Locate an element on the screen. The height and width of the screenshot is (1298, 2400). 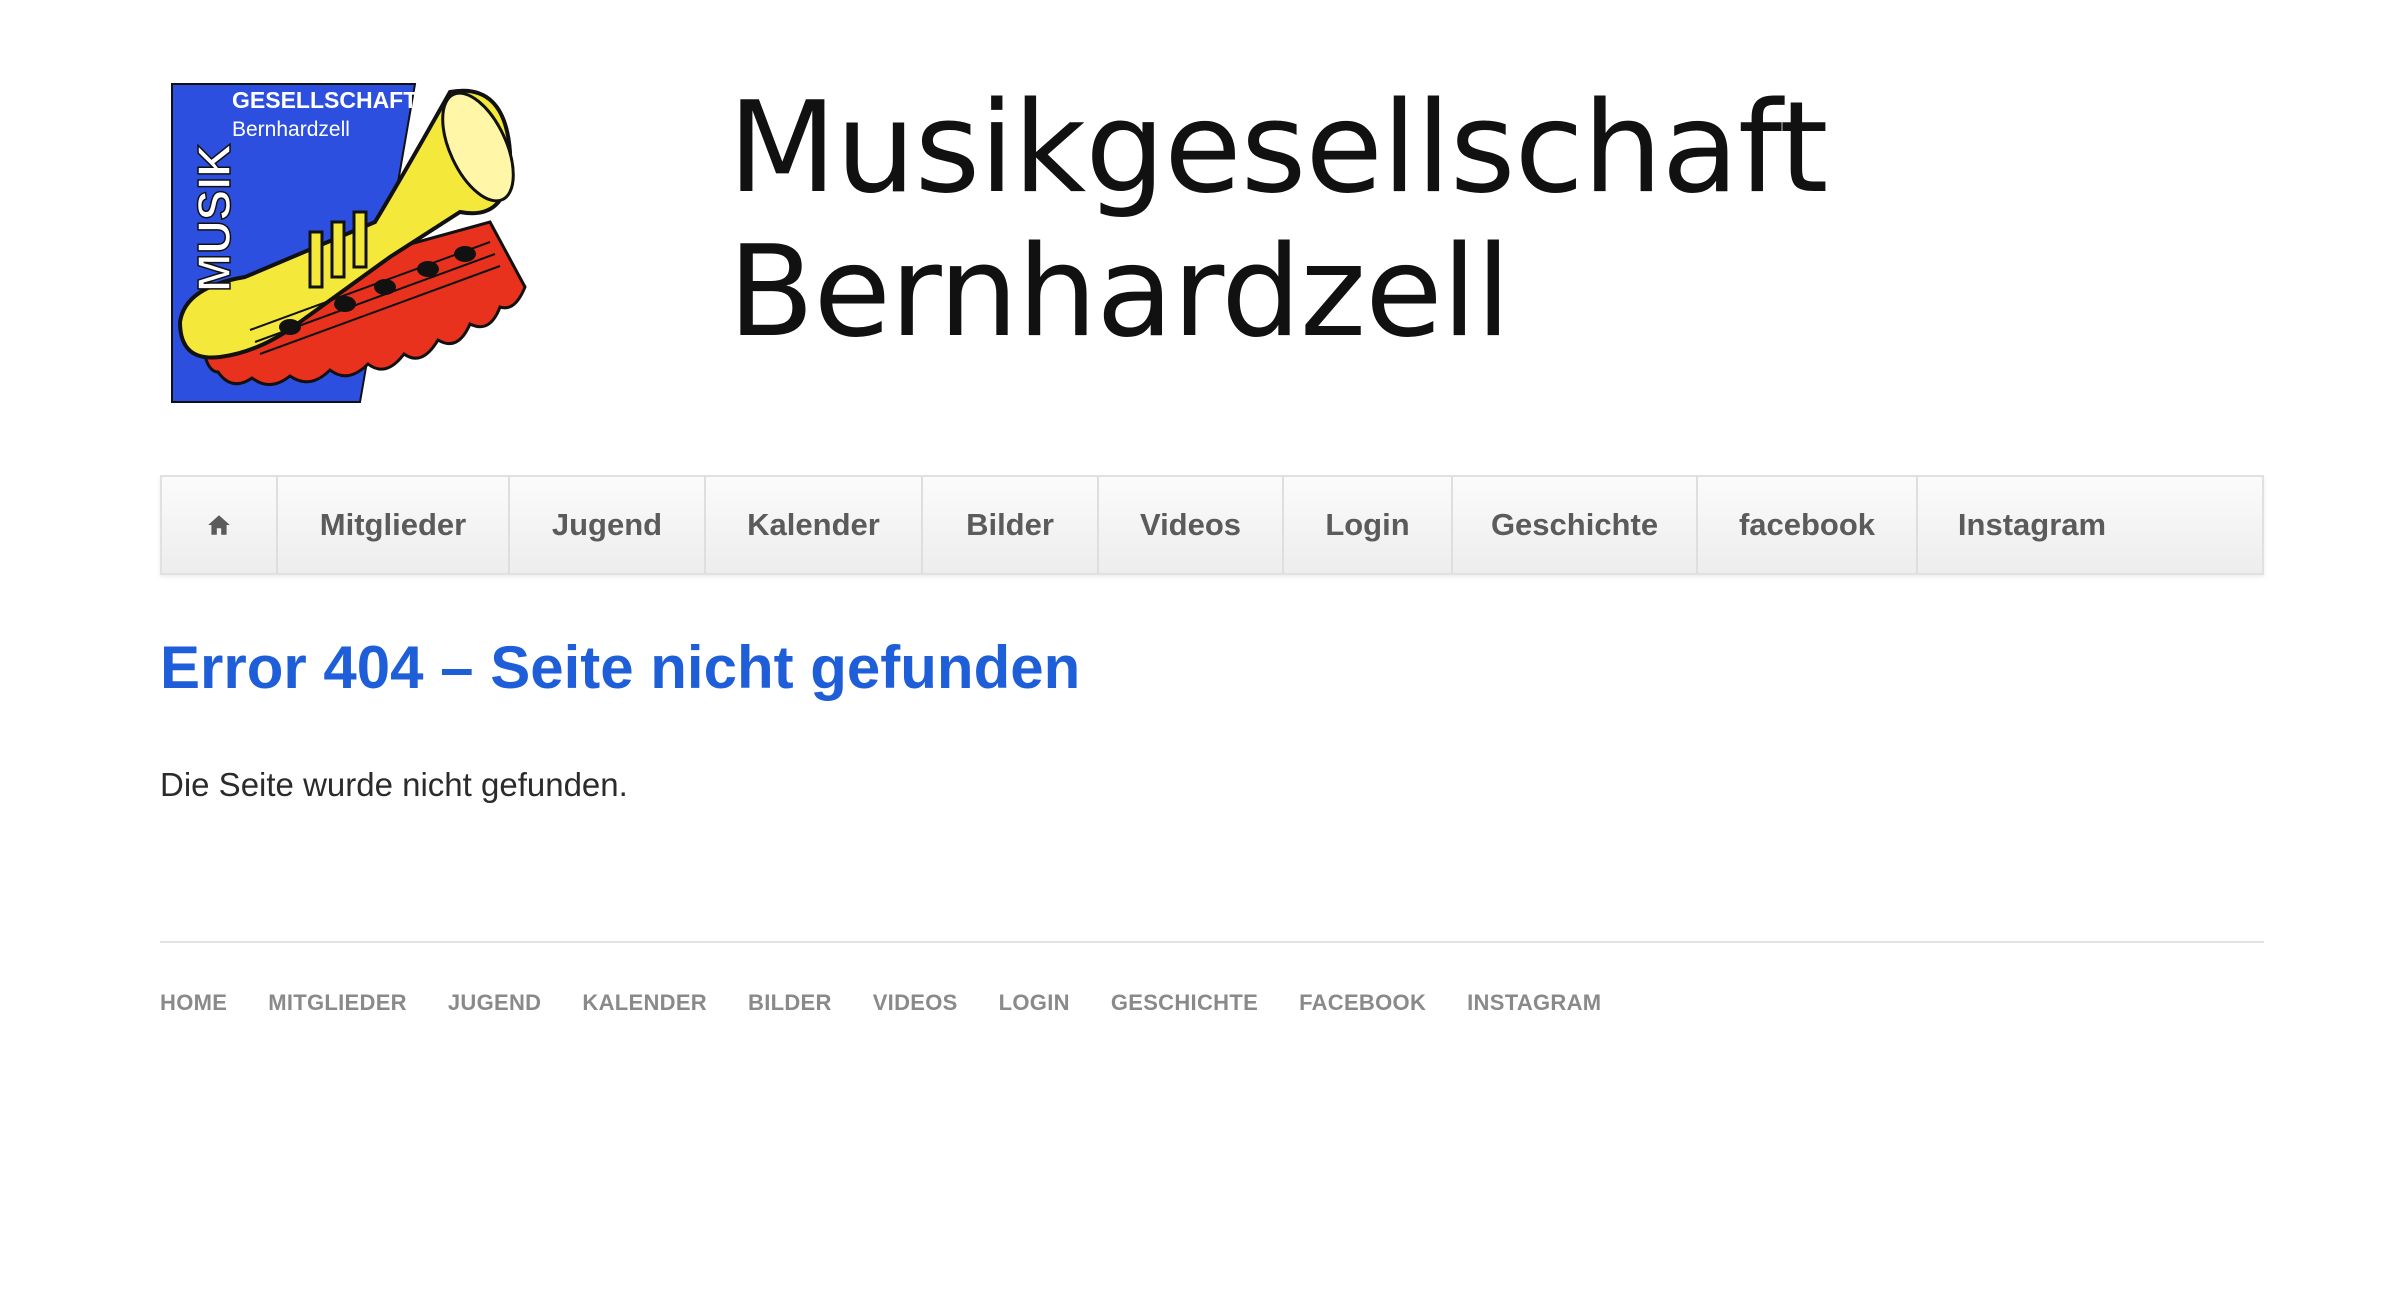
site-logo: MUSIK GESELLSCHAFT Bernhardzell is located at coordinates (350, 244).